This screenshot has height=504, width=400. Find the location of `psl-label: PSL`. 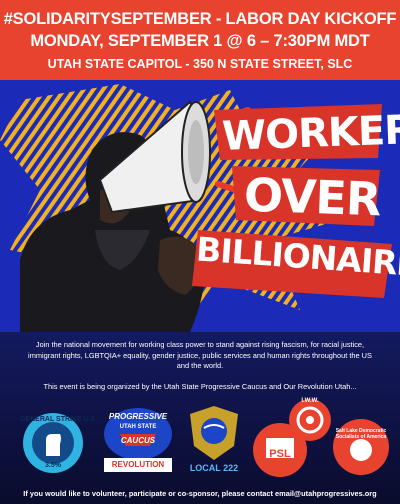

psl-label: PSL is located at coordinates (280, 454).